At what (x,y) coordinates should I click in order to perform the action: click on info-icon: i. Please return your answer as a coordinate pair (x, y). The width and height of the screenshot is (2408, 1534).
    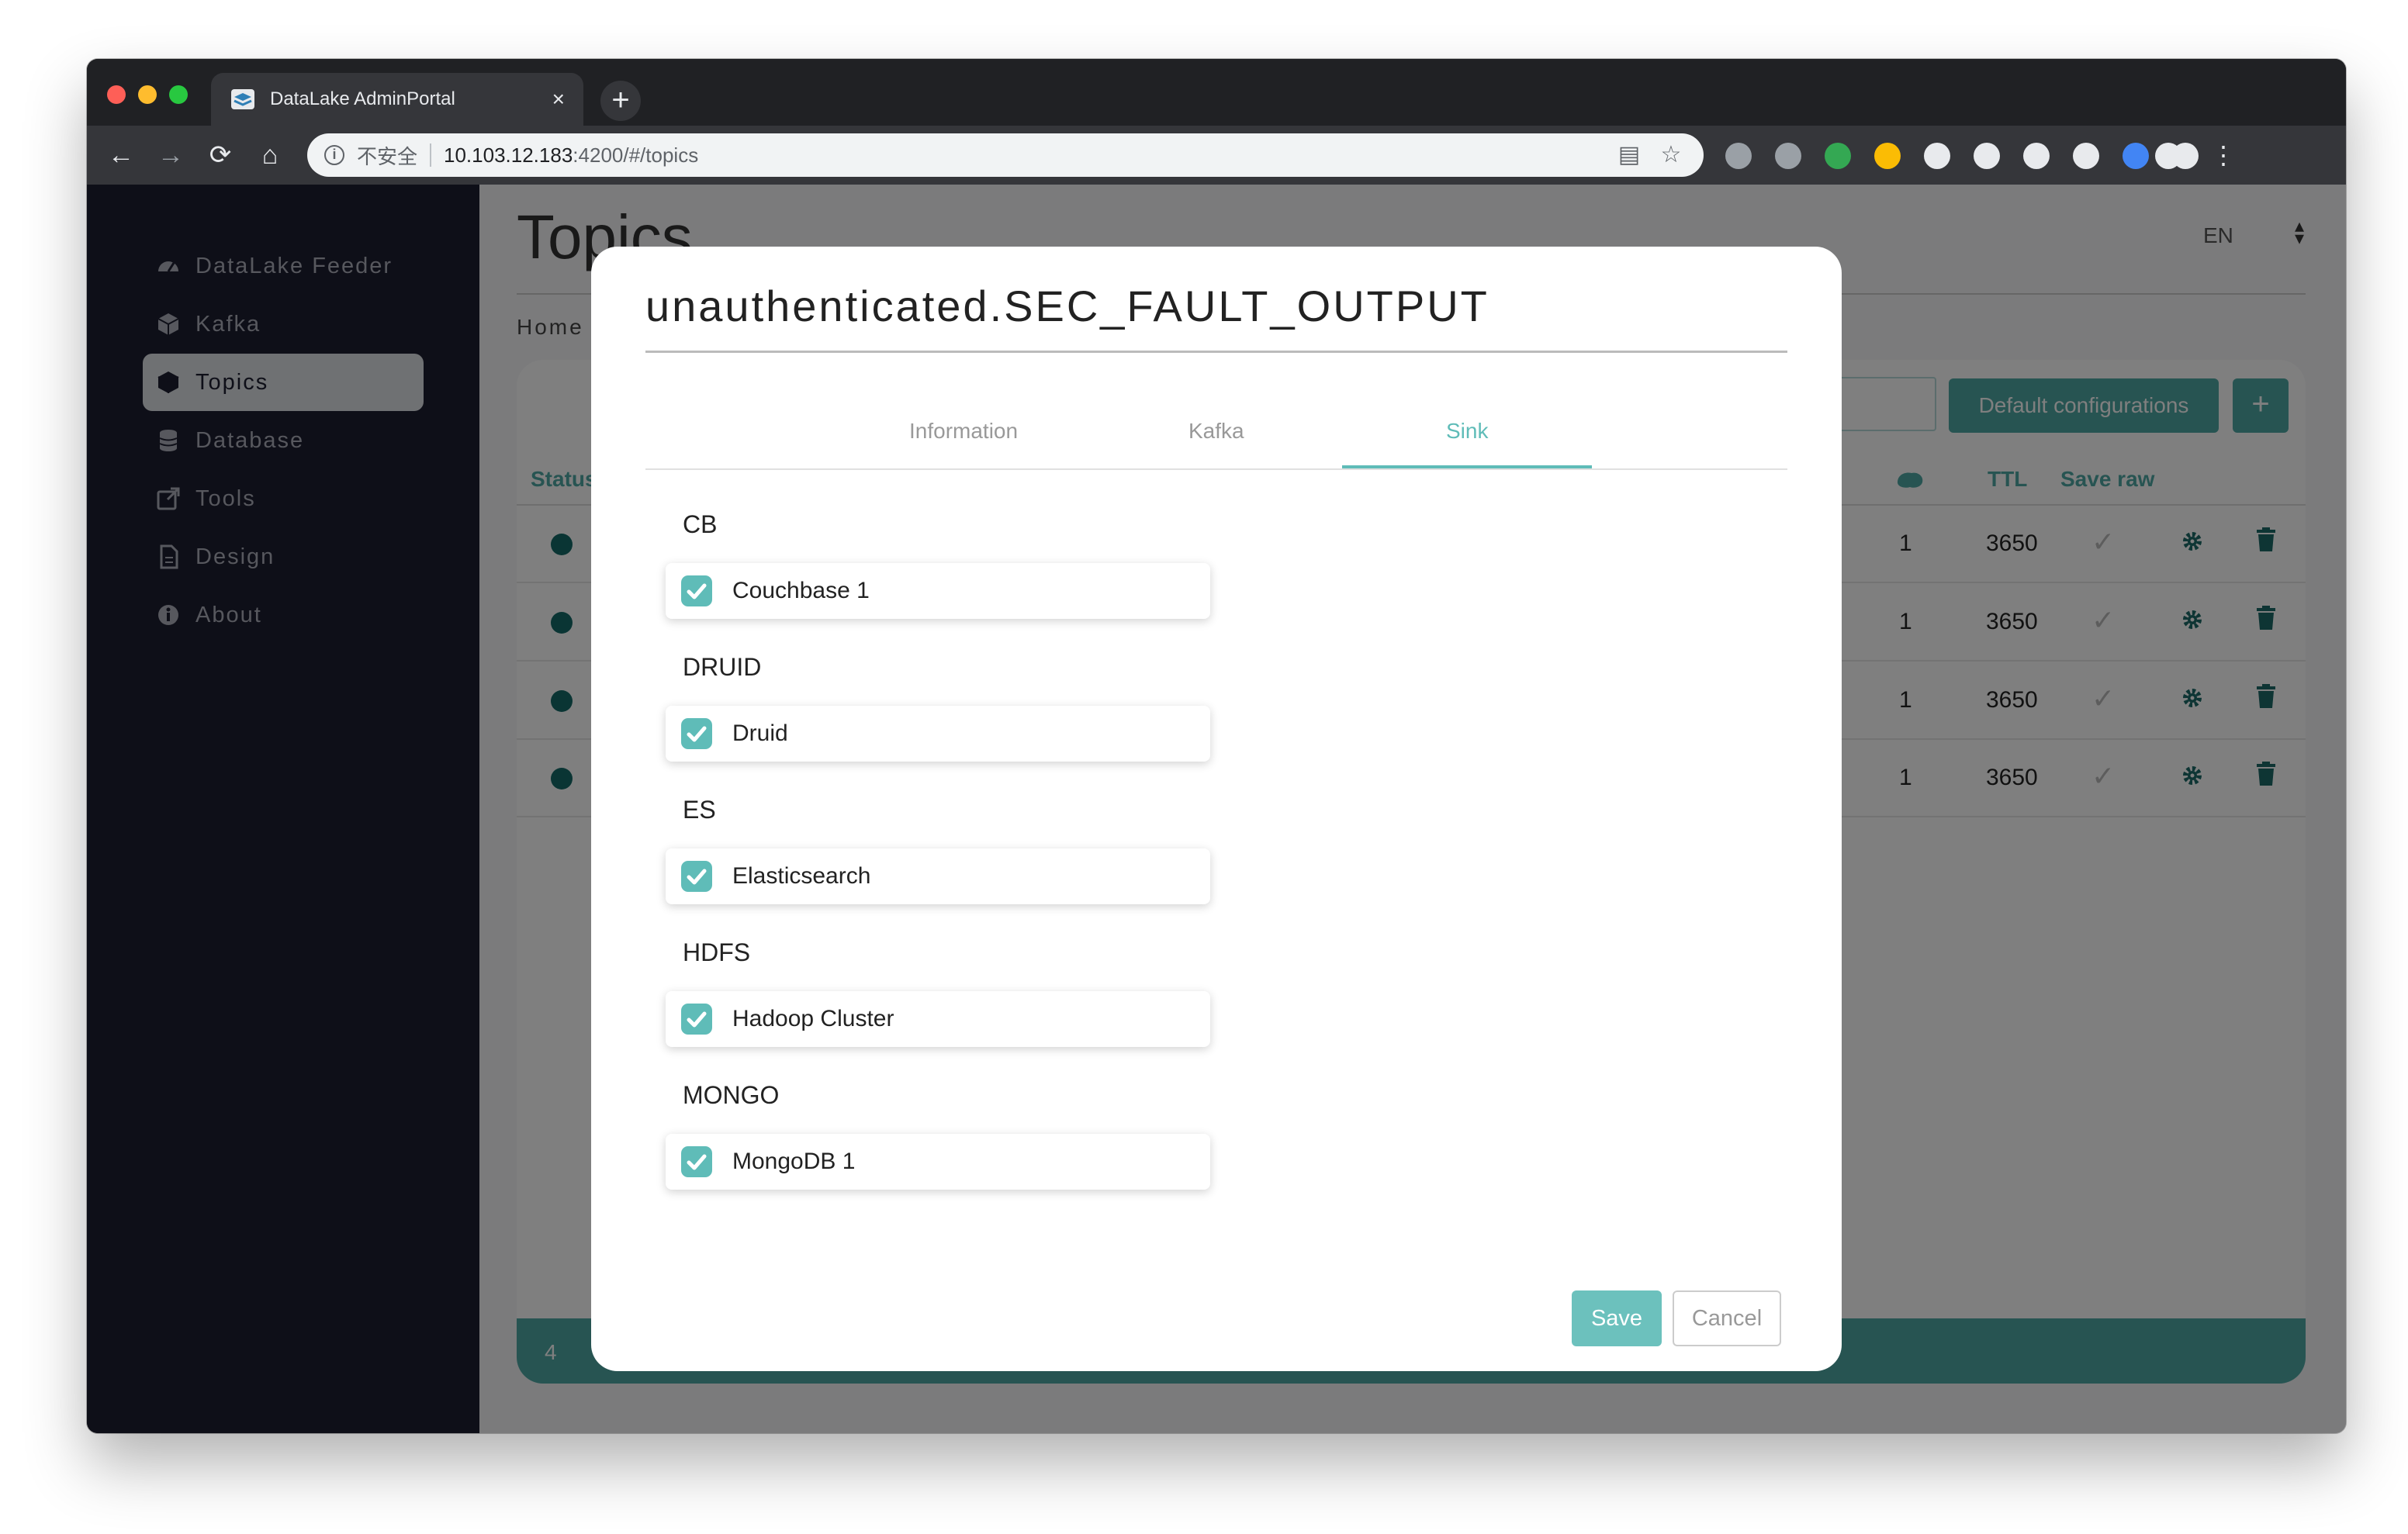
    Looking at the image, I should click on (334, 155).